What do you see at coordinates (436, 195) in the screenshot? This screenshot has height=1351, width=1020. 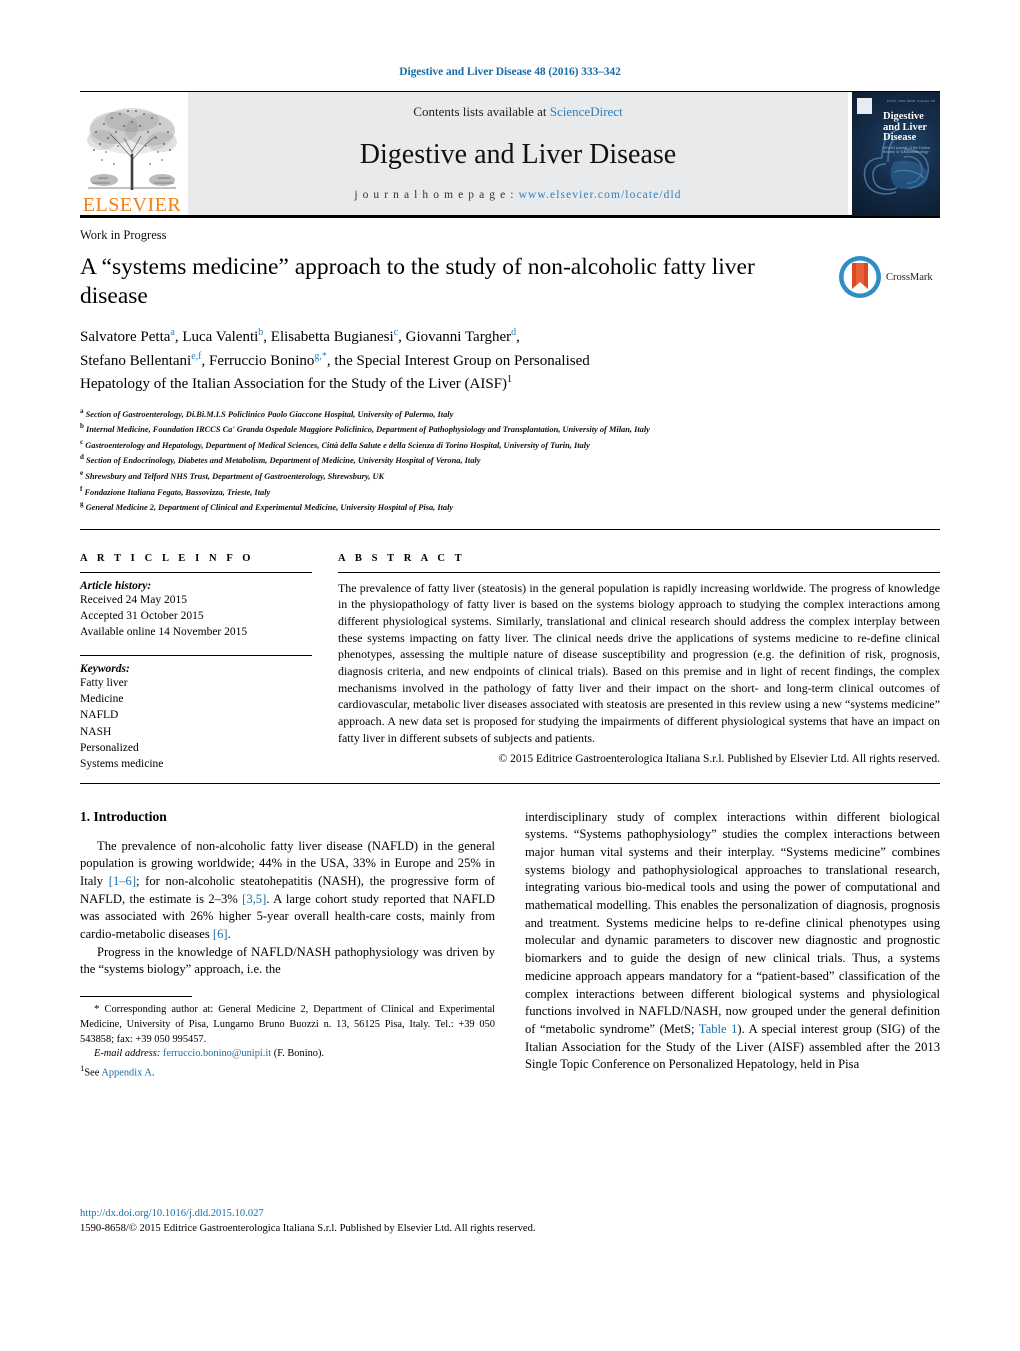 I see `homepage-label: j o u r n a l h o m e p a g e :` at bounding box center [436, 195].